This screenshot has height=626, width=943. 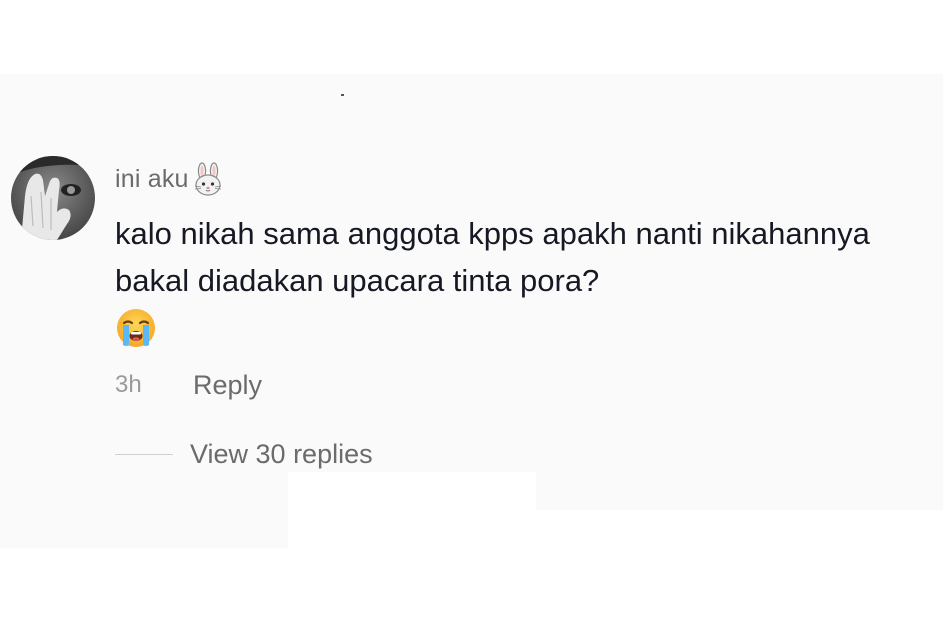 What do you see at coordinates (227, 385) in the screenshot?
I see `reply-button: Reply` at bounding box center [227, 385].